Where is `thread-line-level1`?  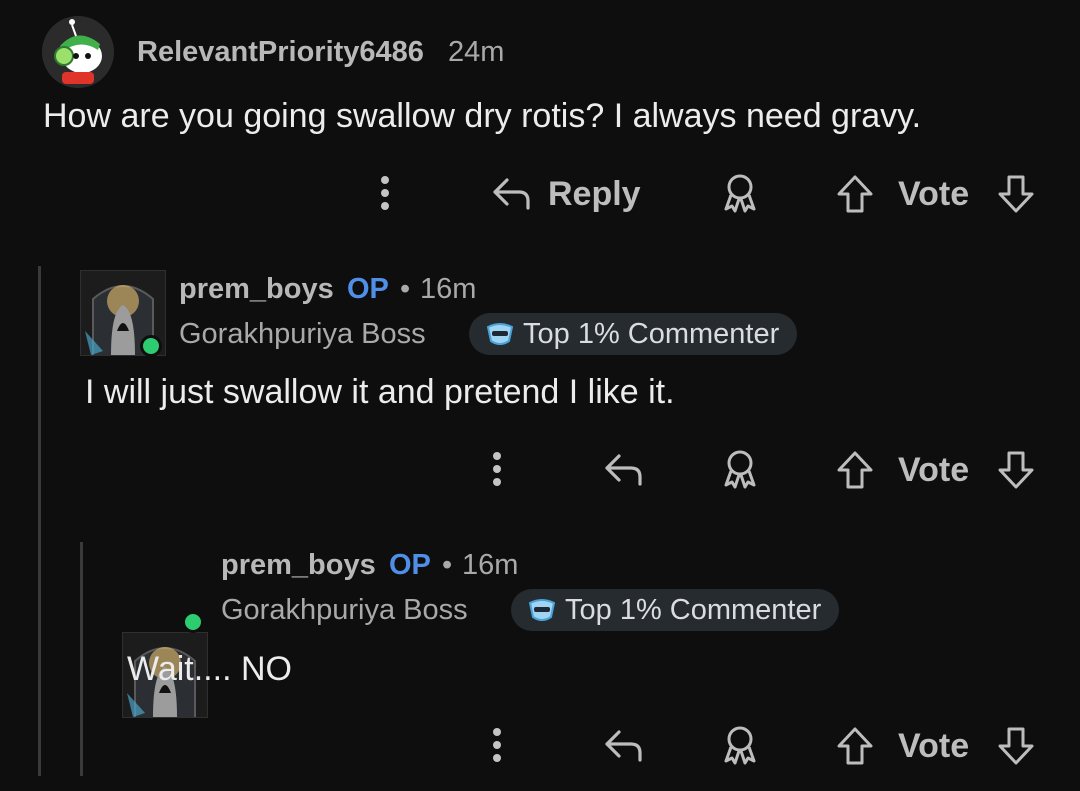
thread-line-level1 is located at coordinates (39, 521).